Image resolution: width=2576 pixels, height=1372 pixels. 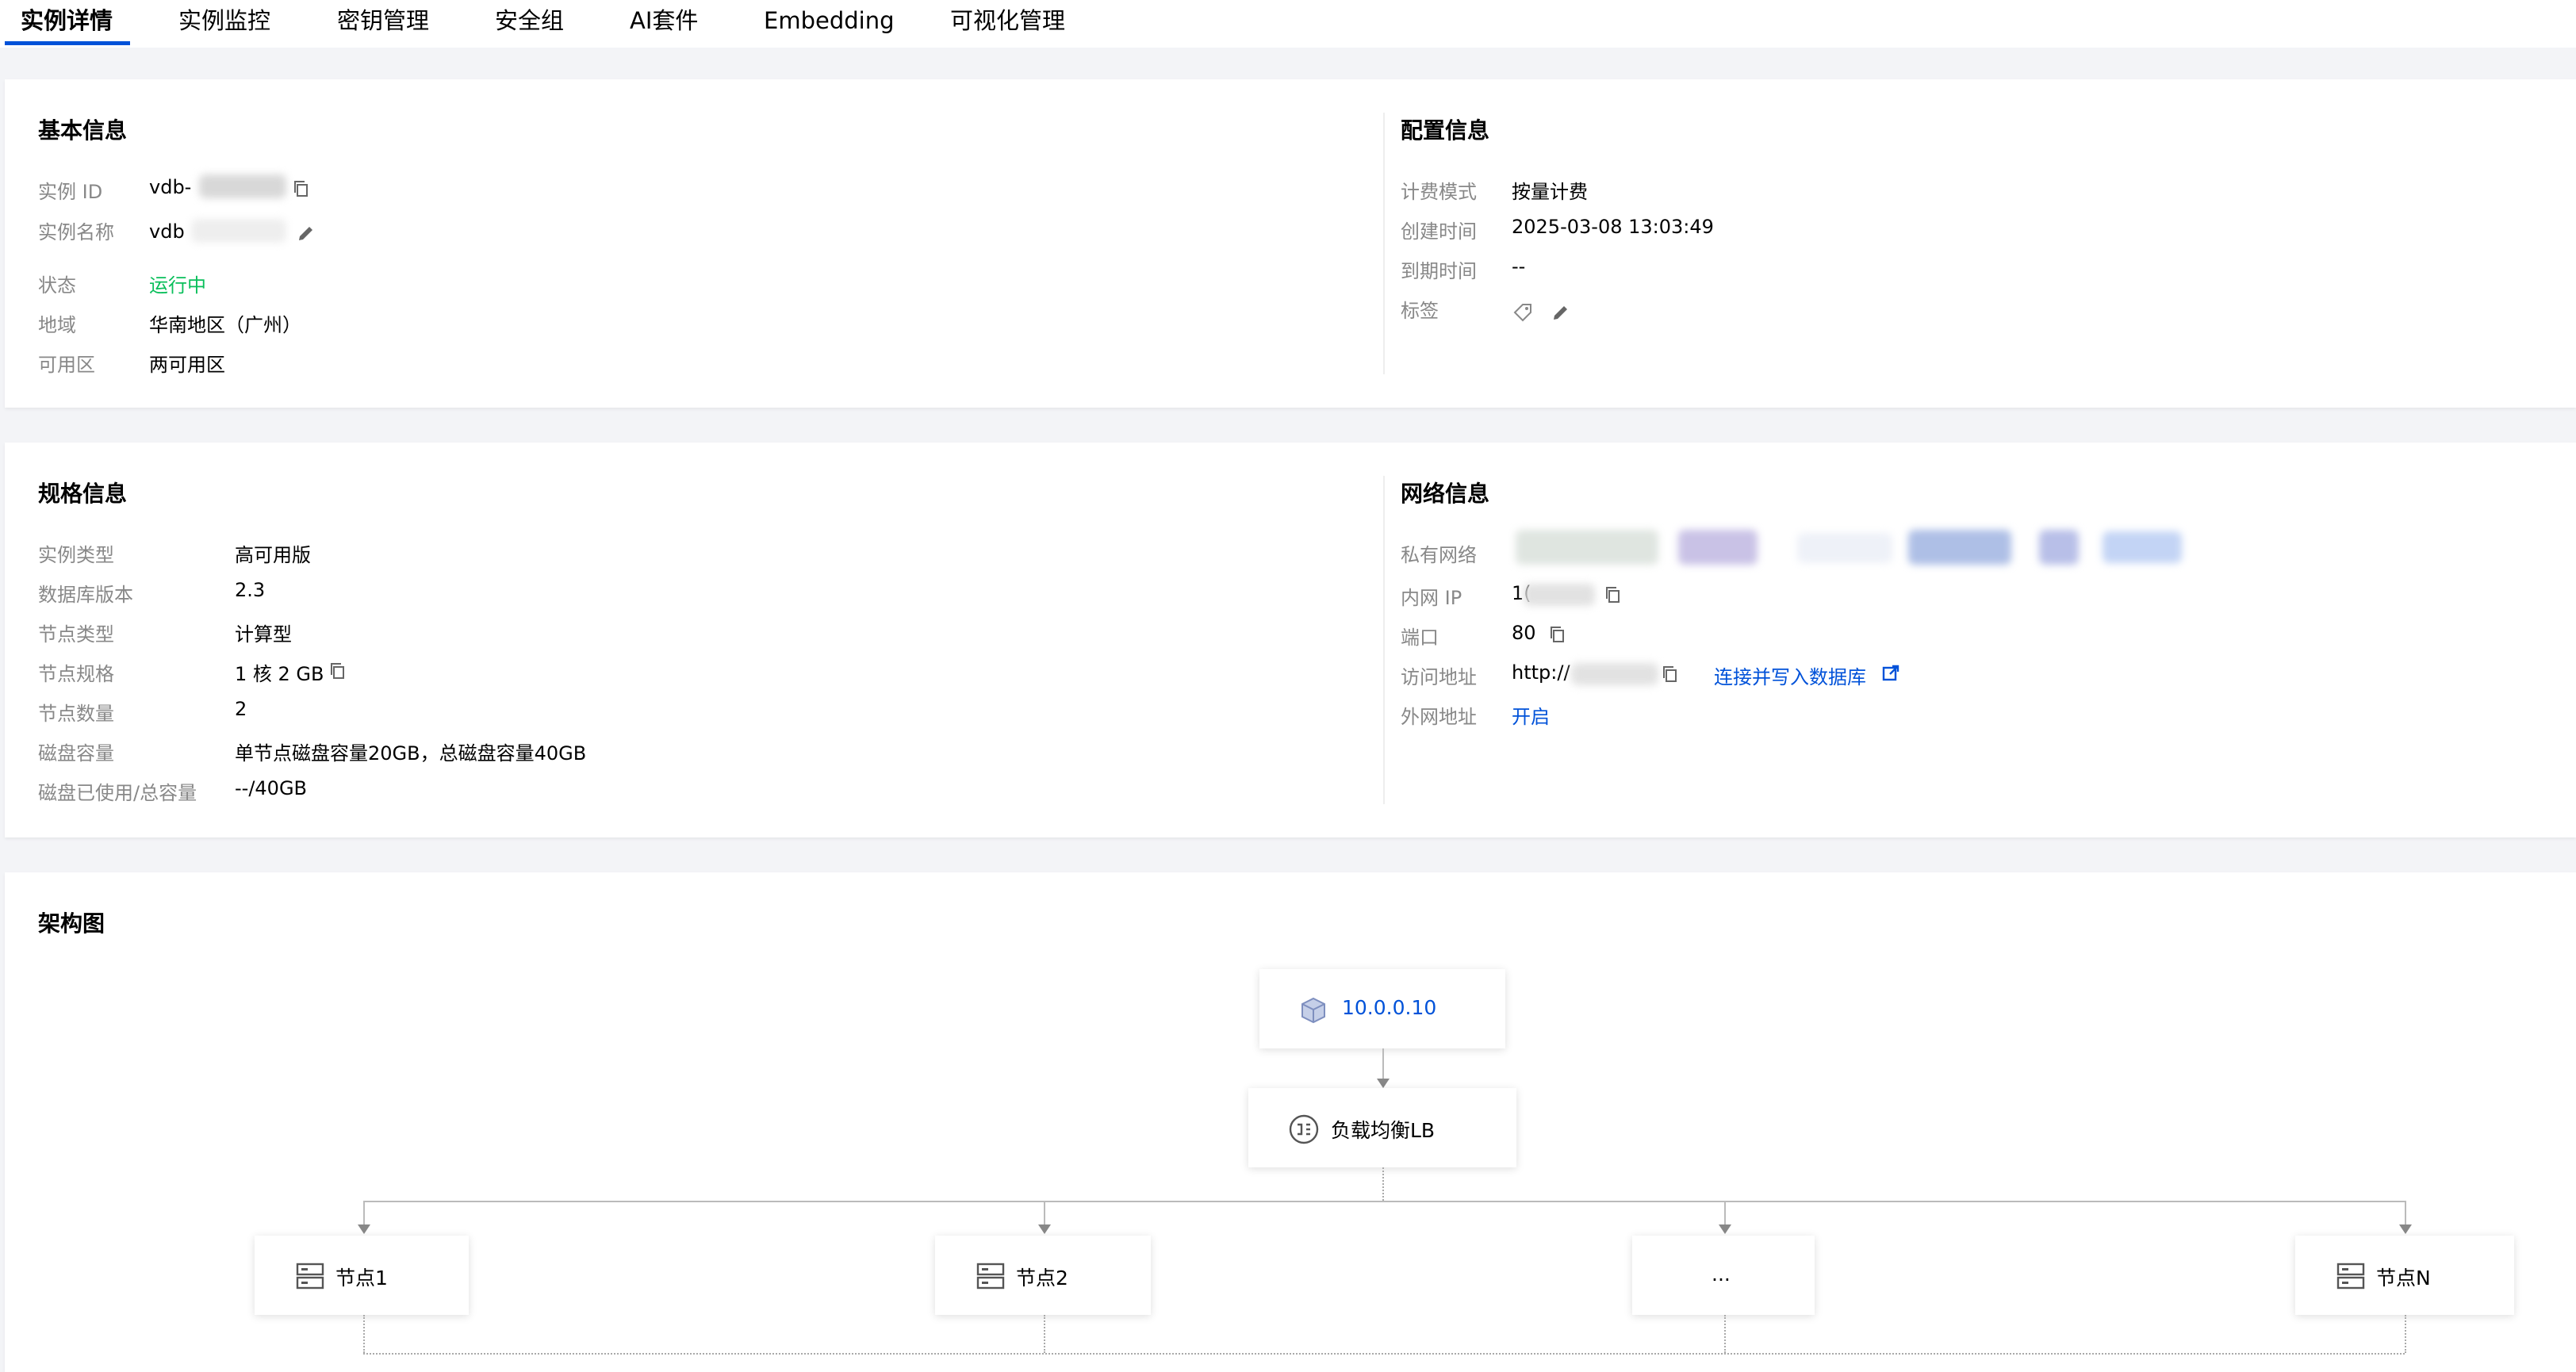 What do you see at coordinates (83, 494) in the screenshot?
I see `spec-info-title: 规格信息` at bounding box center [83, 494].